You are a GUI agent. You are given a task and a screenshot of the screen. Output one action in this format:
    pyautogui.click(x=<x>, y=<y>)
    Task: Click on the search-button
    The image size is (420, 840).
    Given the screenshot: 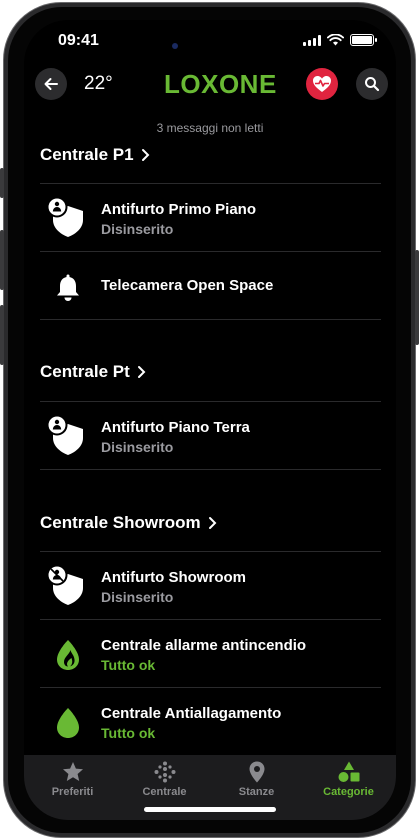 What is the action you would take?
    pyautogui.click(x=372, y=84)
    